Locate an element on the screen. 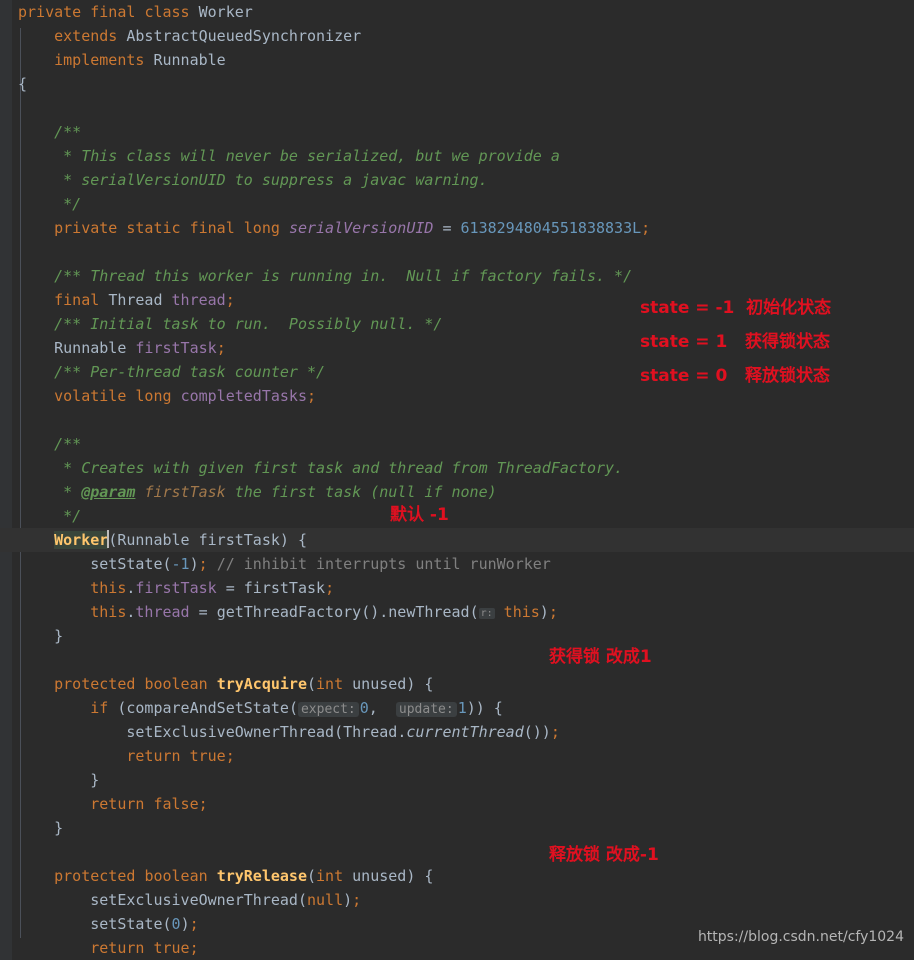 The image size is (914, 960). annotation-acquire-lock: 获得锁 改成1 is located at coordinates (600, 657).